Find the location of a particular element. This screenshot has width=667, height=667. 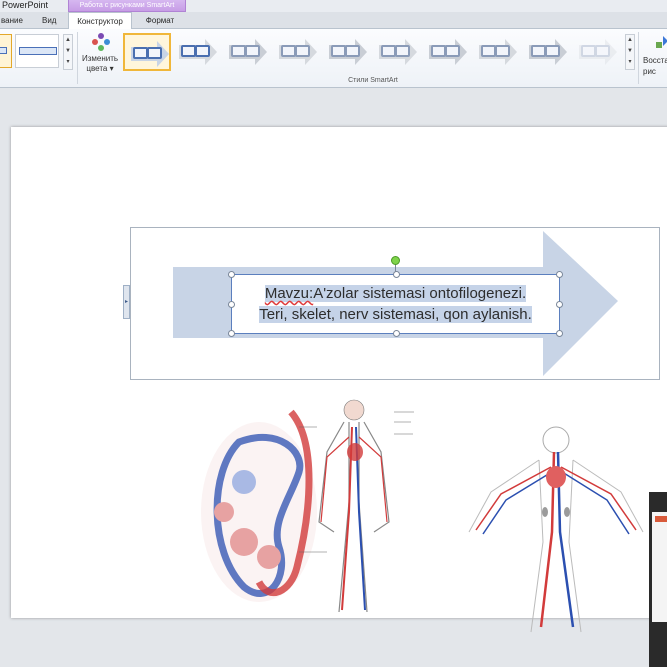

side-thumbnail-panel is located at coordinates (658, 579).